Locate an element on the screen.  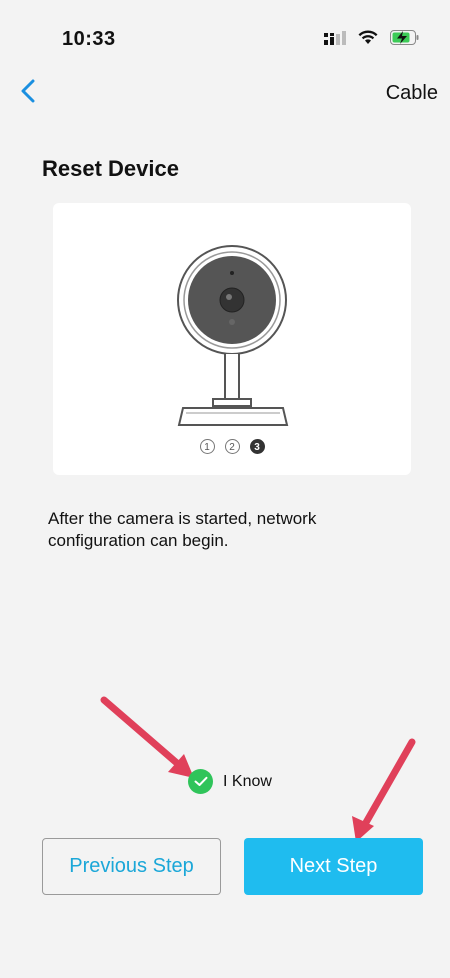
i-know-label: I Know is located at coordinates (247, 781).